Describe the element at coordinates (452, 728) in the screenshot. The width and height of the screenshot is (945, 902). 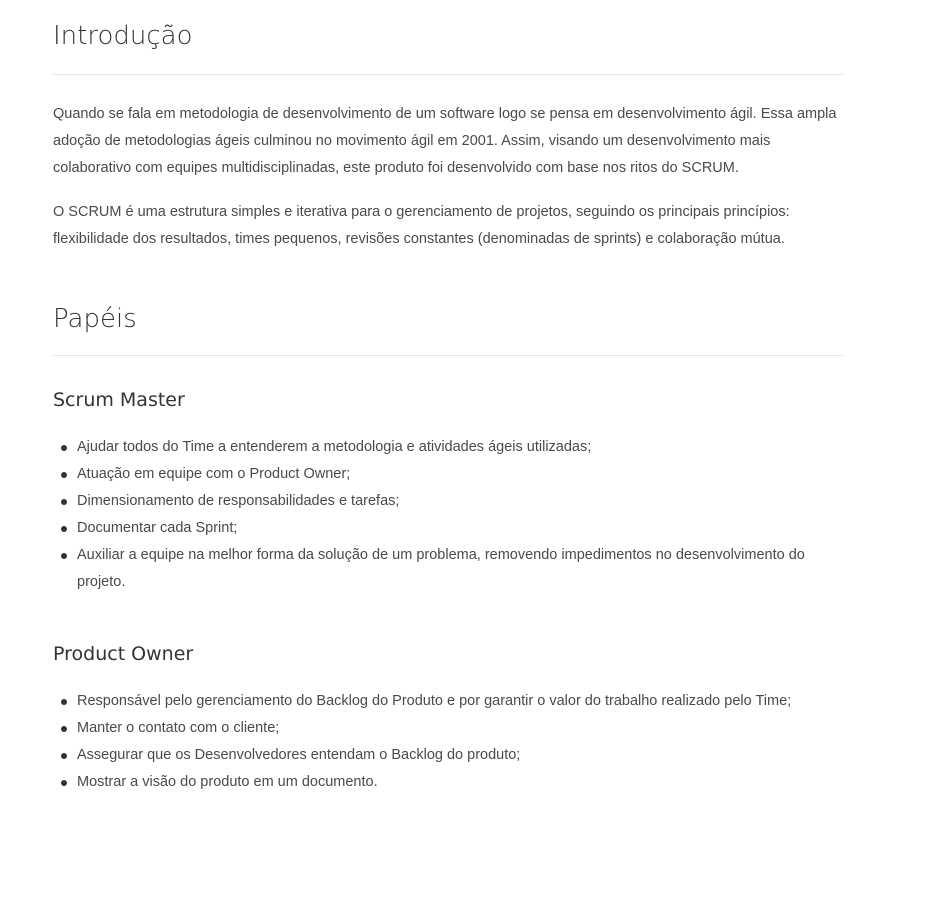
I see `list-item: Manter o contato com o cliente;` at that location.